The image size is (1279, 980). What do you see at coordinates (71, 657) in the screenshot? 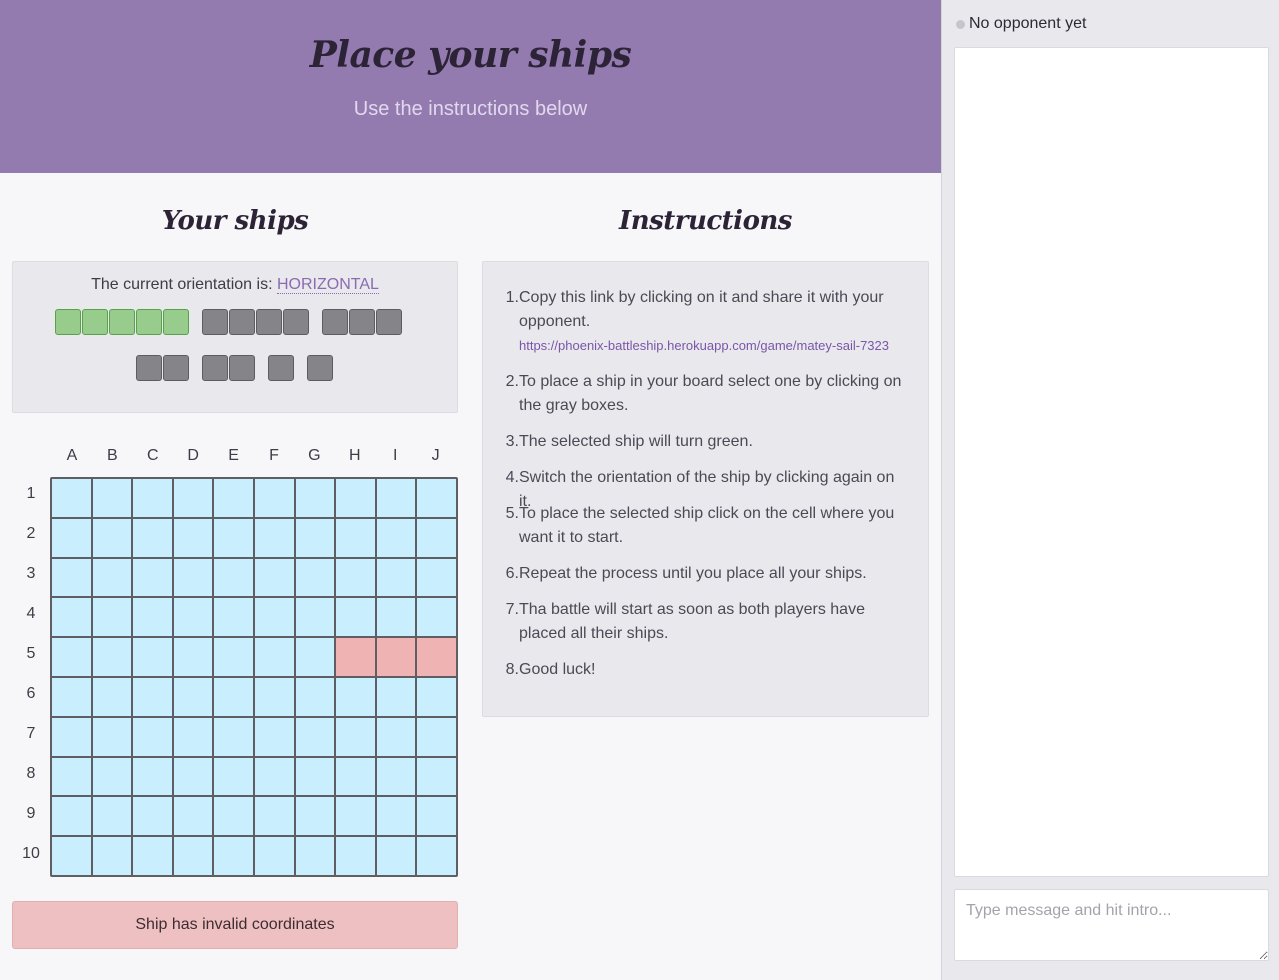
I see `board-cell-a5` at bounding box center [71, 657].